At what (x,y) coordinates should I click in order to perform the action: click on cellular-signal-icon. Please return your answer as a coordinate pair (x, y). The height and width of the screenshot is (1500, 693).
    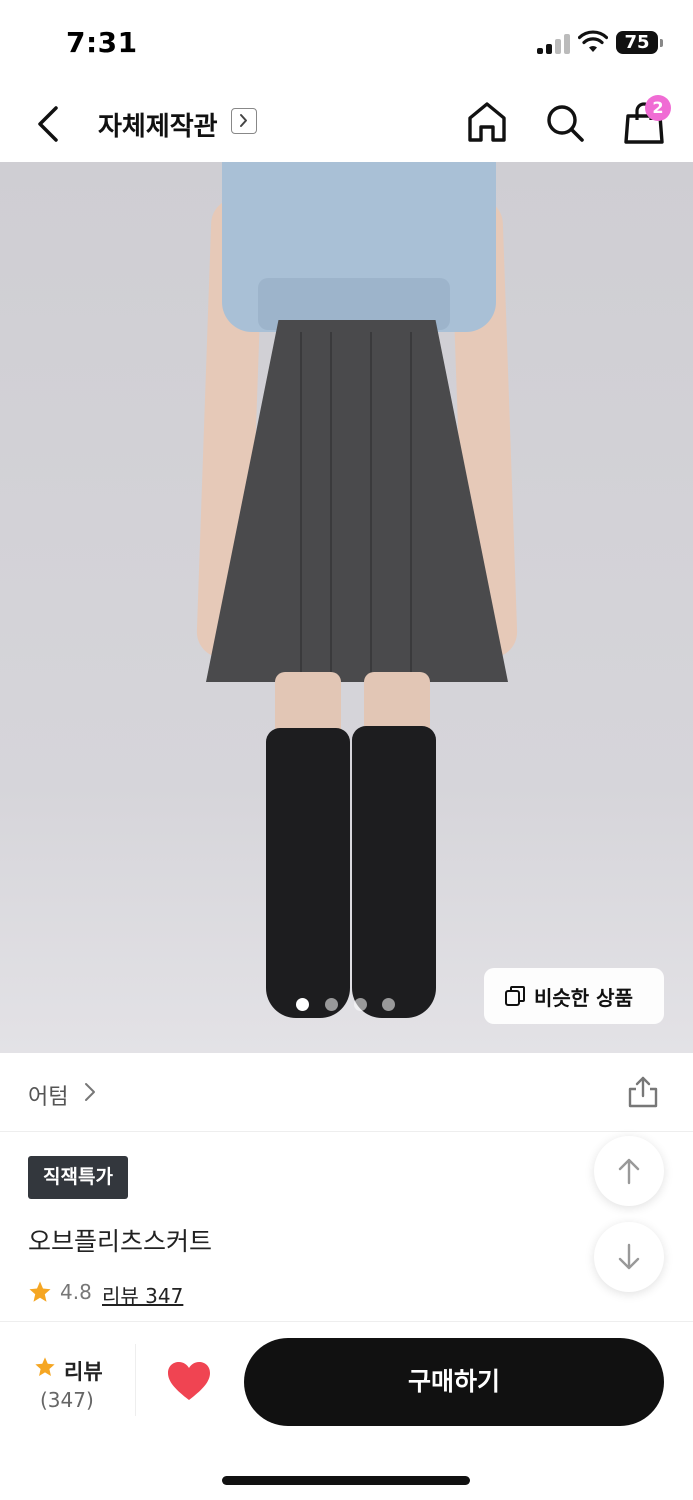
    Looking at the image, I should click on (554, 44).